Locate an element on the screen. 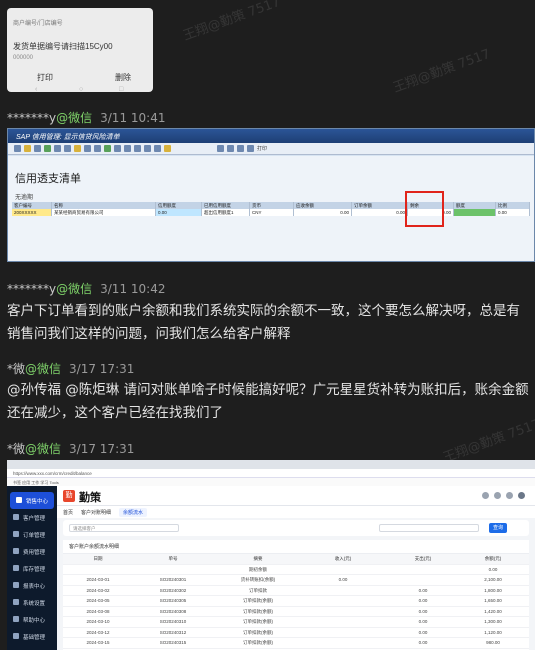  sidebar-item: 报表中心 is located at coordinates (32, 585).